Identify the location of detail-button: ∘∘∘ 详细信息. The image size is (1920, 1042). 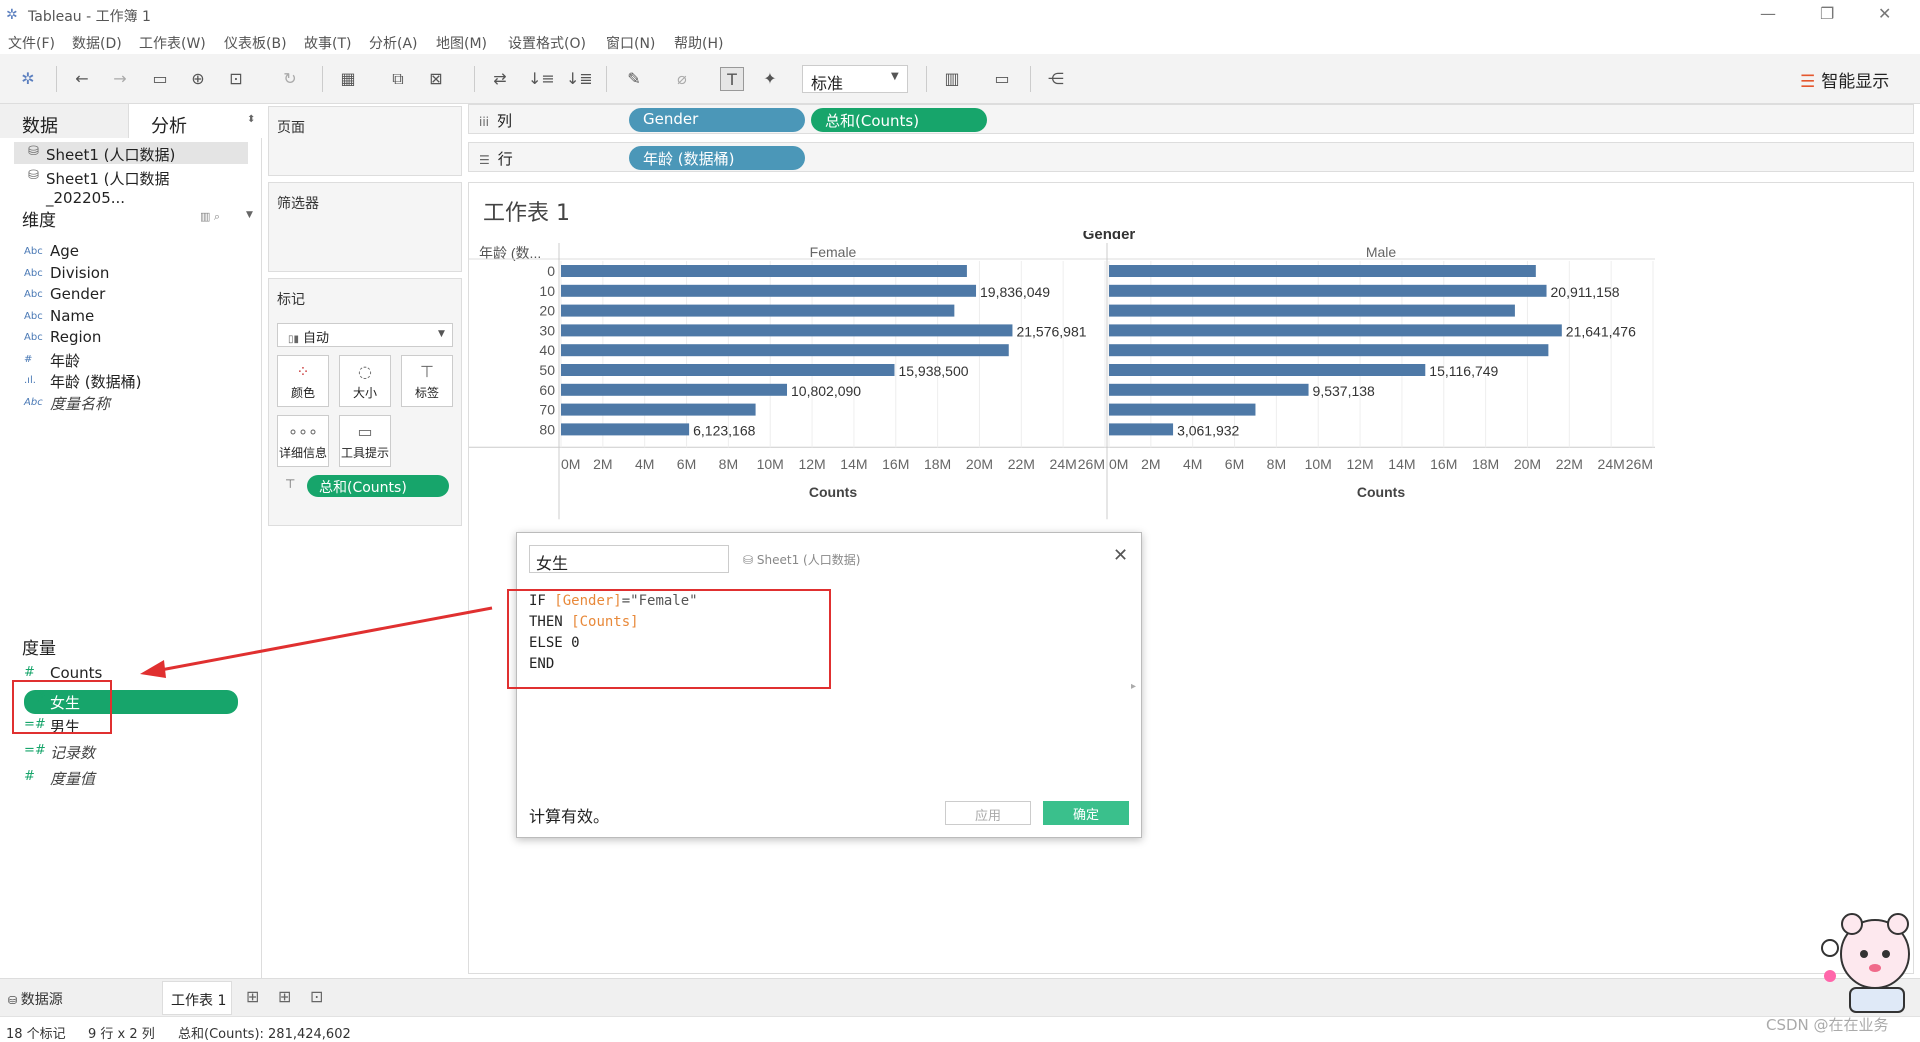
(303, 441).